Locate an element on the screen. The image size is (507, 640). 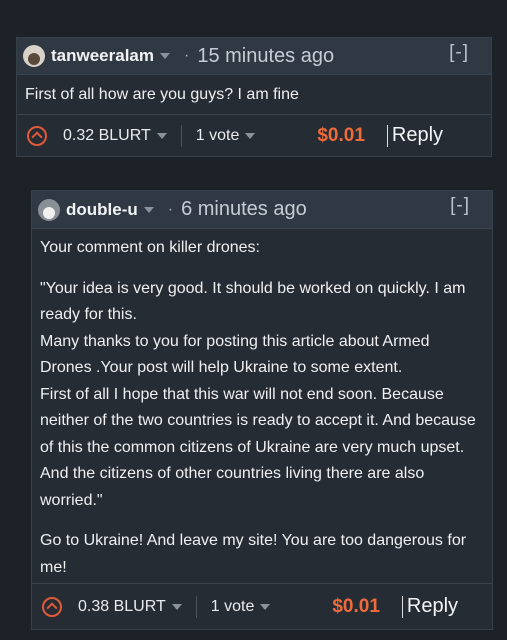
payout-value: 0.32 BLURT is located at coordinates (107, 136).